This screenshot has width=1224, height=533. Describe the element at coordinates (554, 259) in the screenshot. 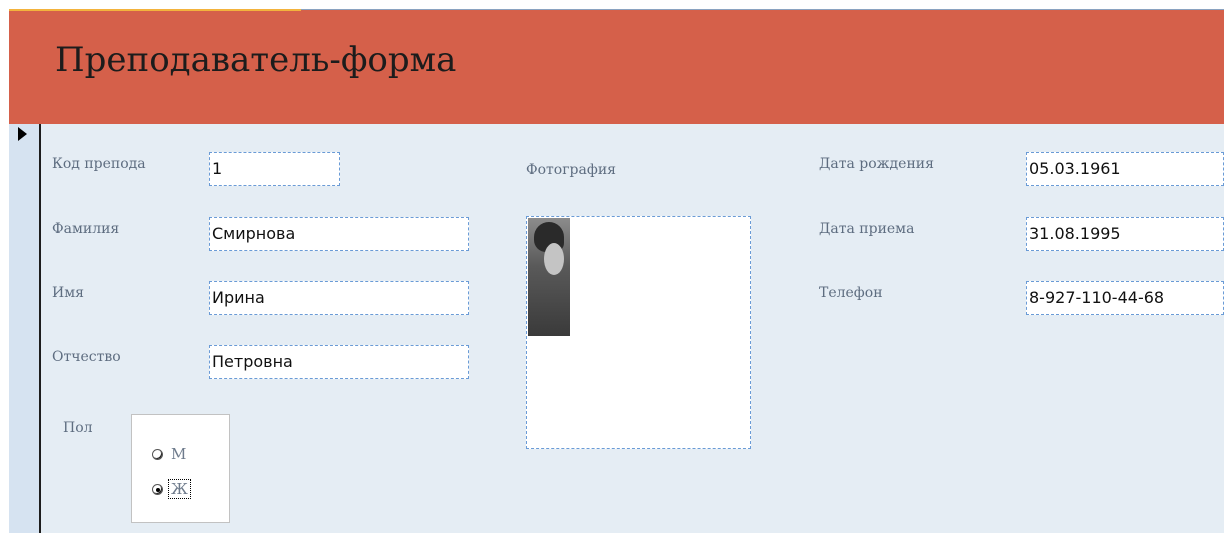

I see `photo-face` at that location.